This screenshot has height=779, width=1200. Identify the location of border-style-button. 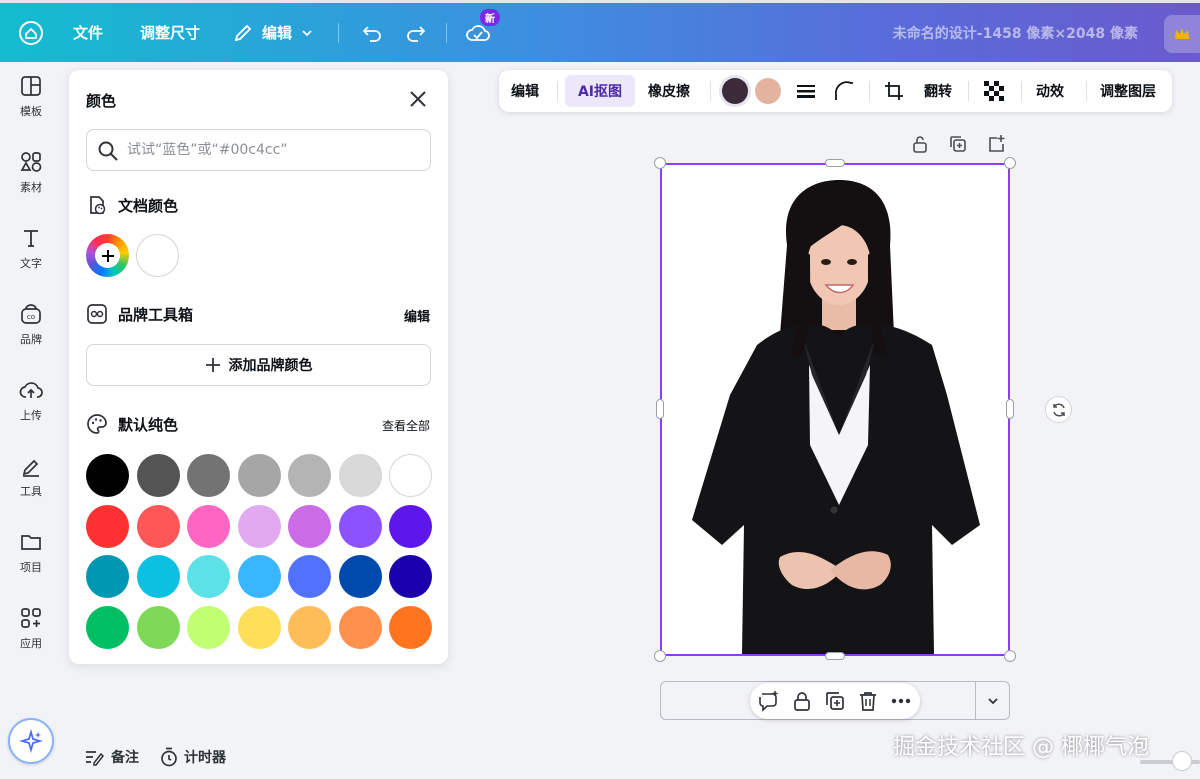
(806, 91).